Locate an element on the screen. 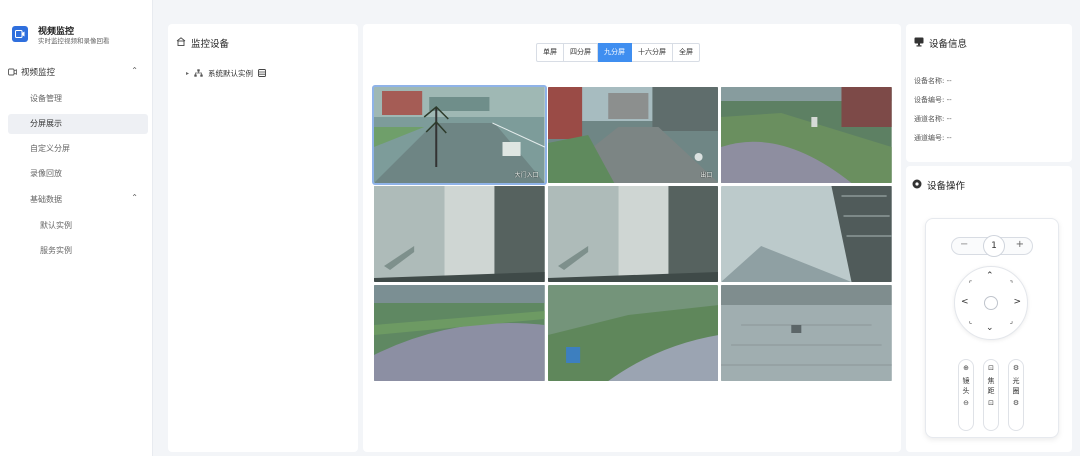 This screenshot has width=1080, height=456. nav-subgroup-label: 基础数据 is located at coordinates (46, 199).